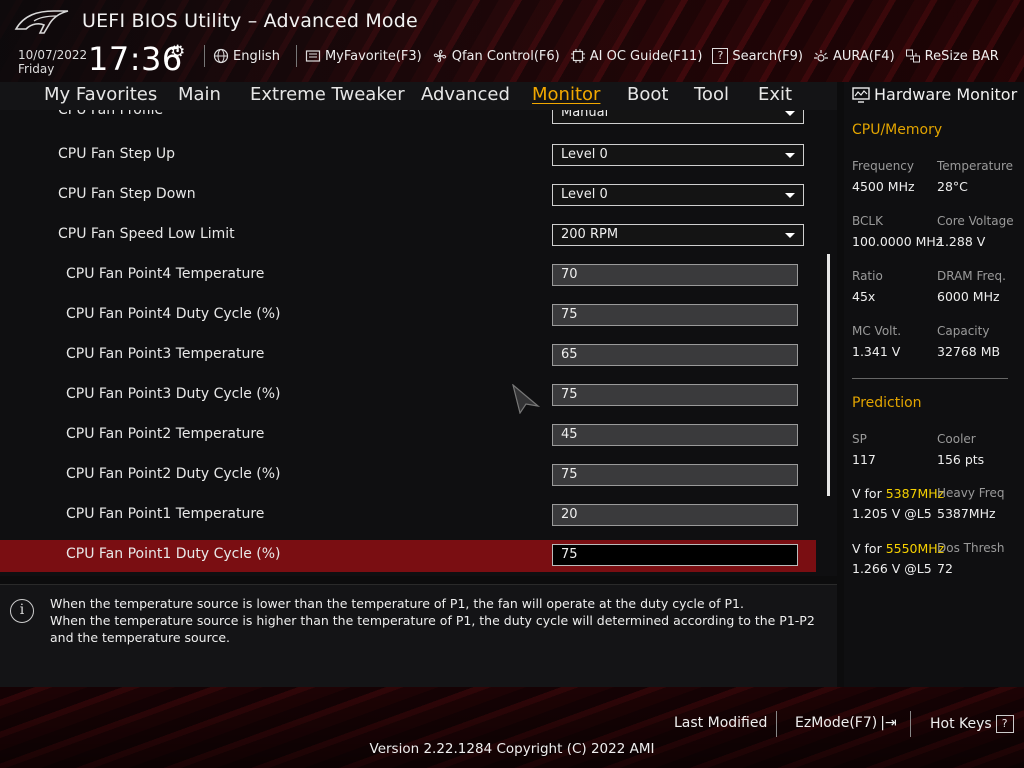  Describe the element at coordinates (36, 69) in the screenshot. I see `day-text: Friday` at that location.